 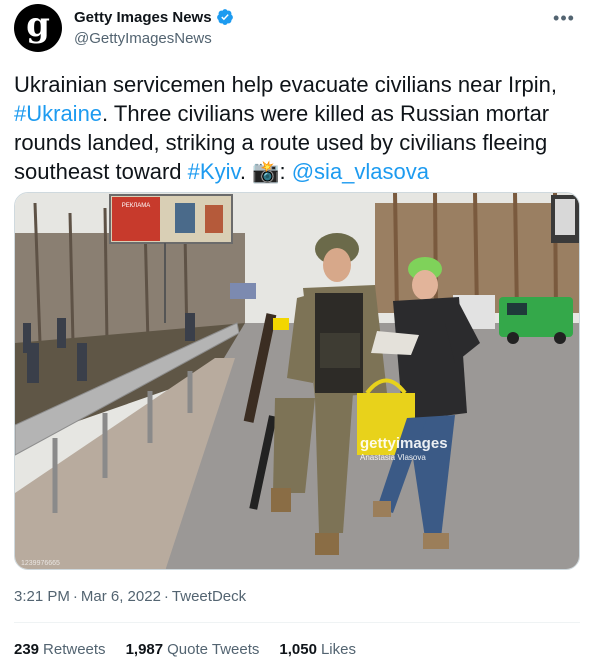 I want to click on hashtag-kyiv-link: #Kyiv, so click(x=214, y=171).